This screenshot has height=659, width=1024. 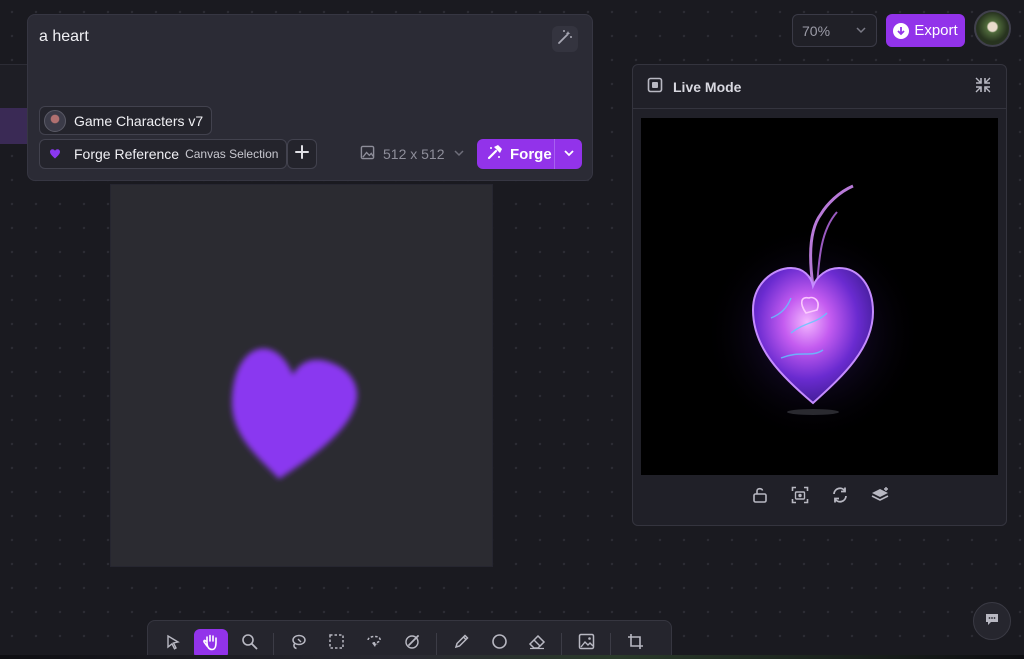 I want to click on forge-hammer-icon, so click(x=495, y=154).